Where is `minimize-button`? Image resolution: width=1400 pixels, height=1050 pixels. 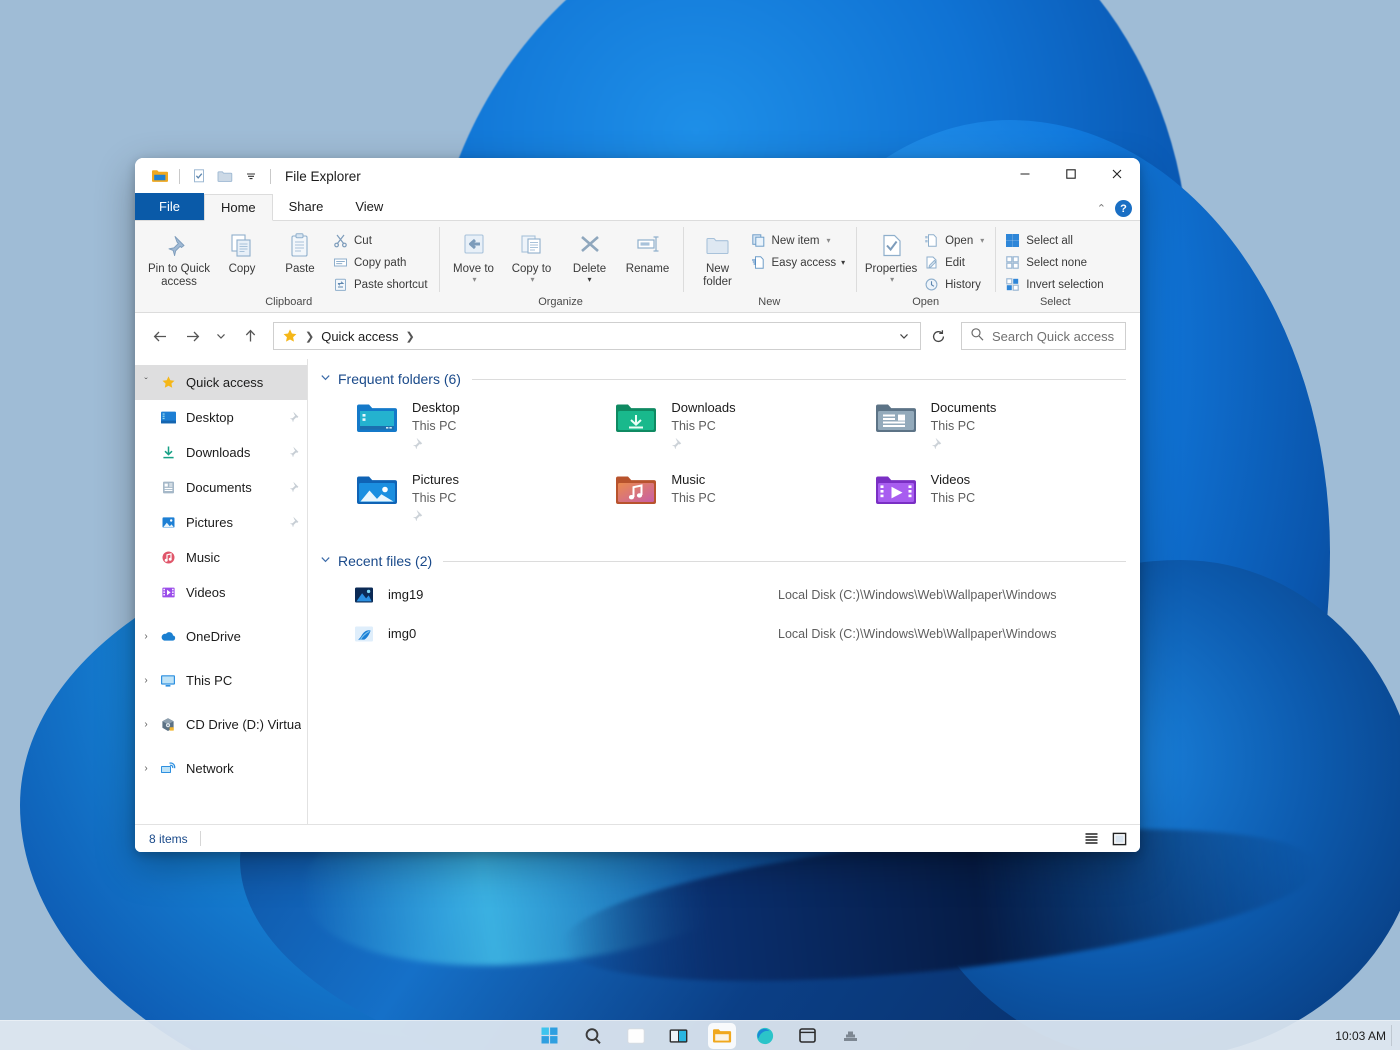
minimize-button is located at coordinates (1025, 174).